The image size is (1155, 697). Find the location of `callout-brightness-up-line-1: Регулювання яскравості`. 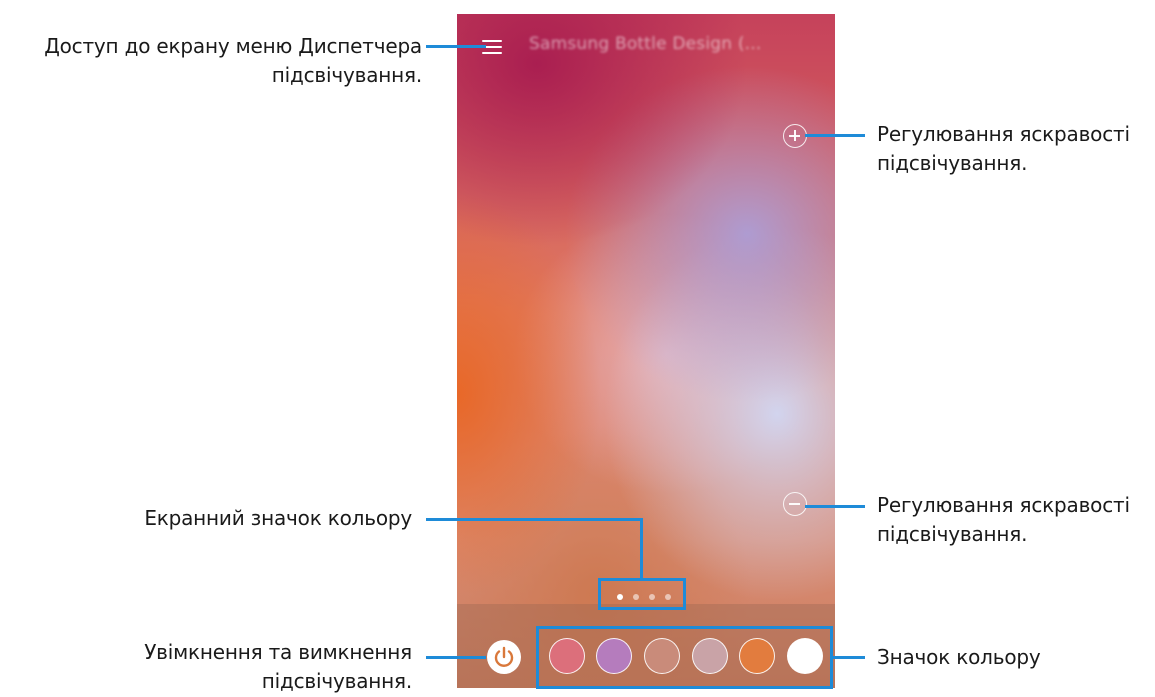

callout-brightness-up-line-1: Регулювання яскравості is located at coordinates (1003, 134).